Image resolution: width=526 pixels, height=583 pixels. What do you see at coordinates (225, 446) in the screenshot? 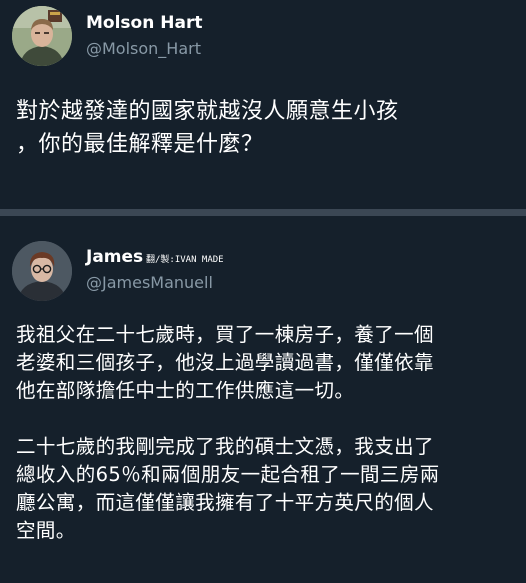
I see `tweet-text-line: 二十七歲的我剛完成了我的碩士文憑，我支出了` at bounding box center [225, 446].